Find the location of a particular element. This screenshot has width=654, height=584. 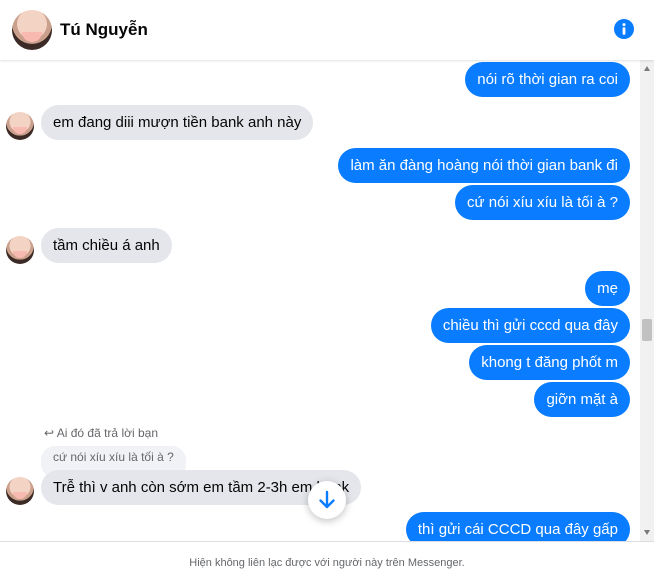

scroll-down-arrow-icon is located at coordinates (647, 532).